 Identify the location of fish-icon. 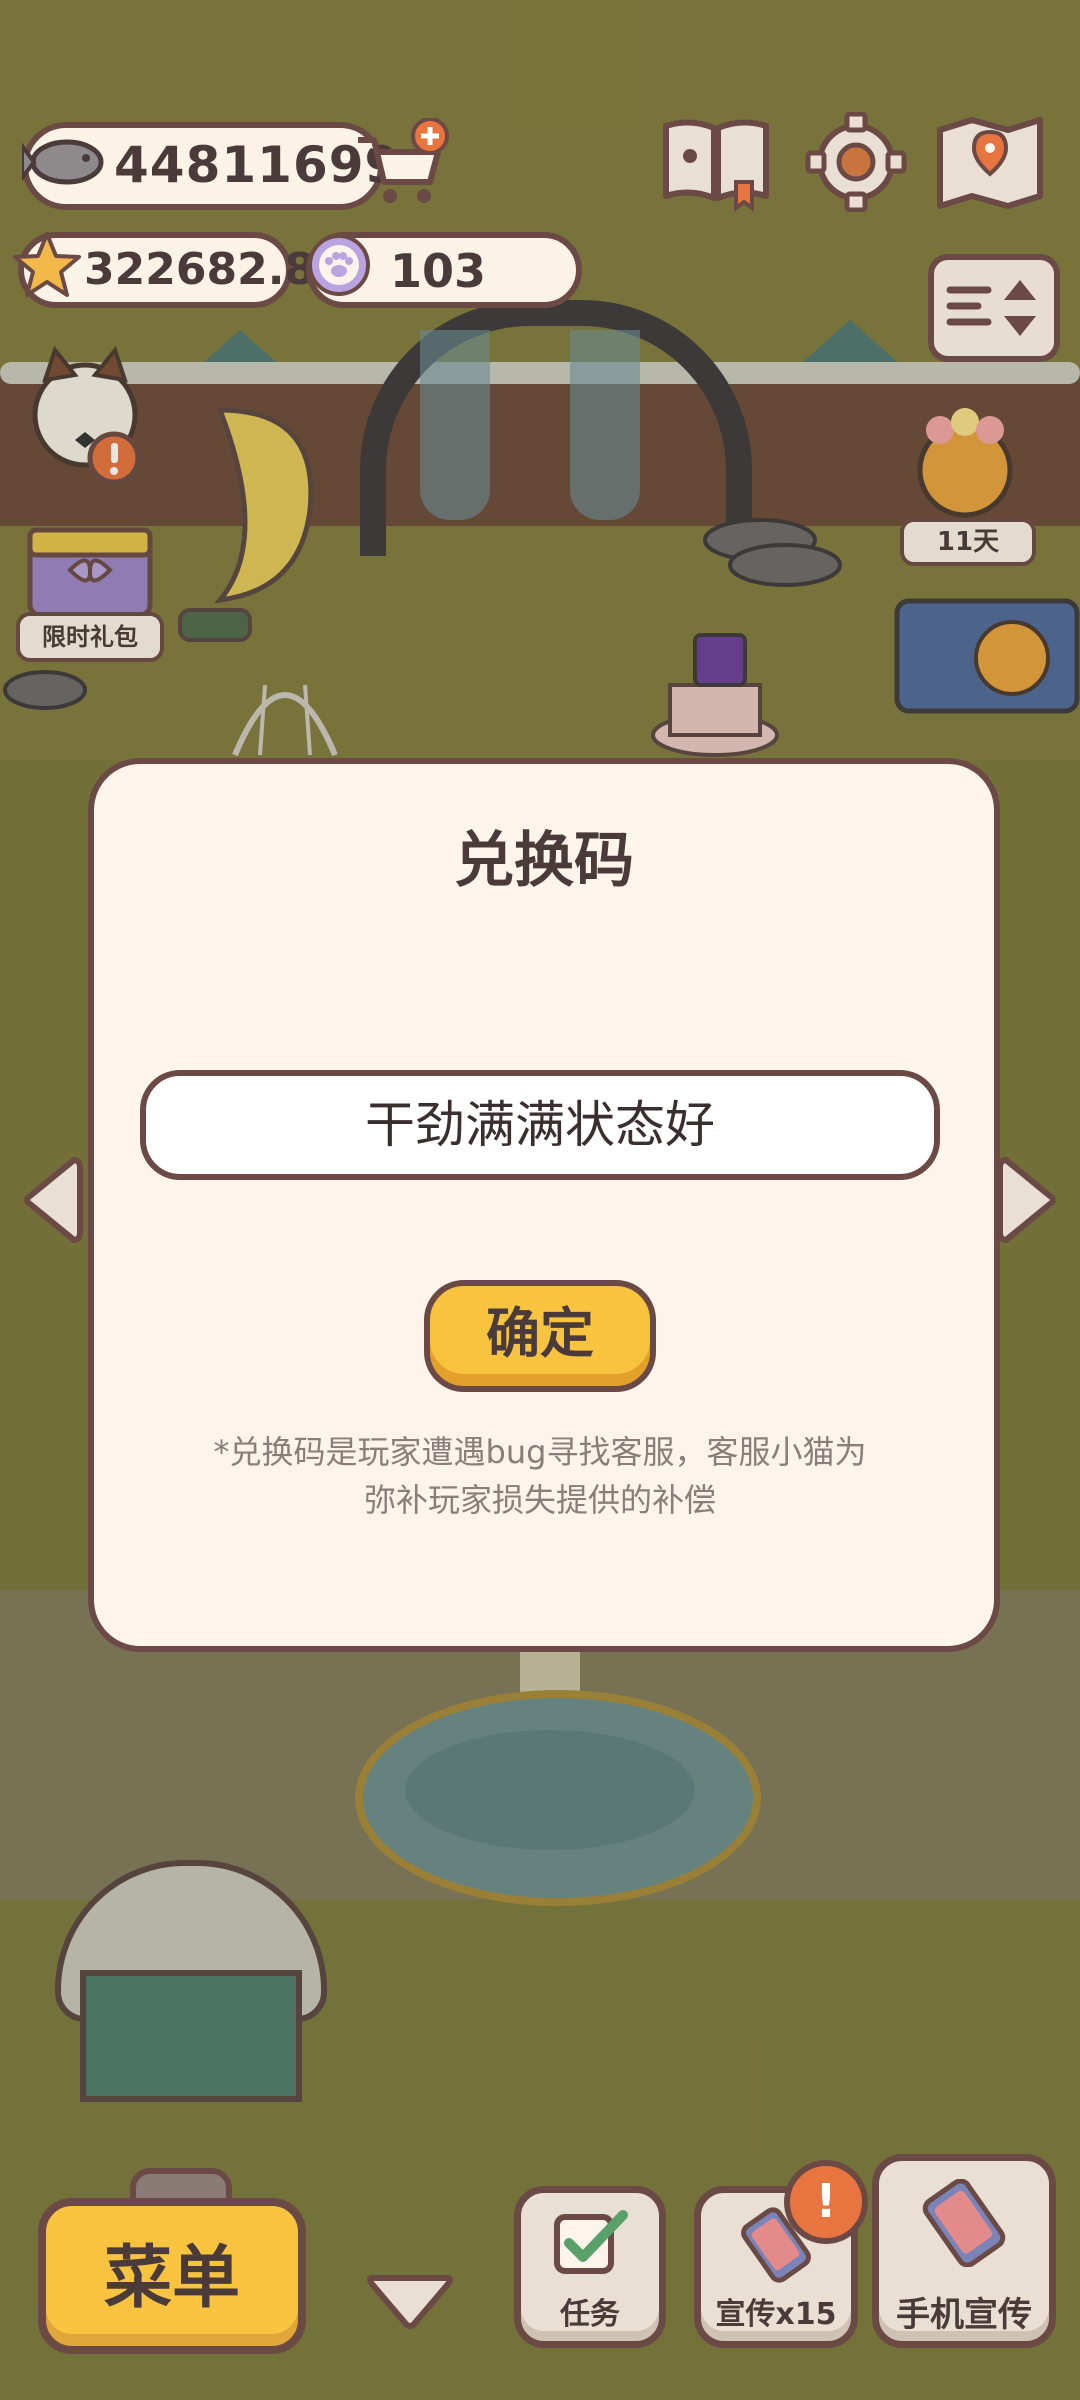
(63, 162).